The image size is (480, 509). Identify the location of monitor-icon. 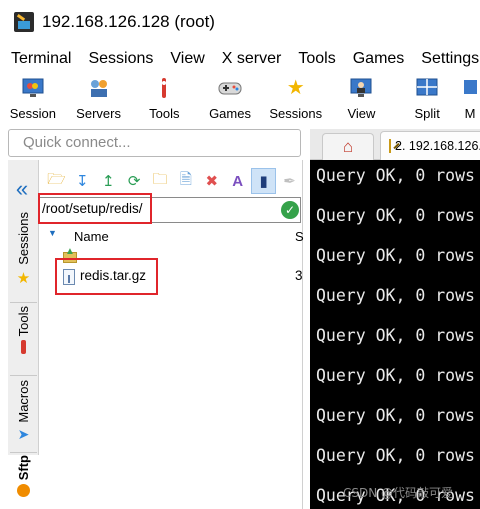
(33, 88).